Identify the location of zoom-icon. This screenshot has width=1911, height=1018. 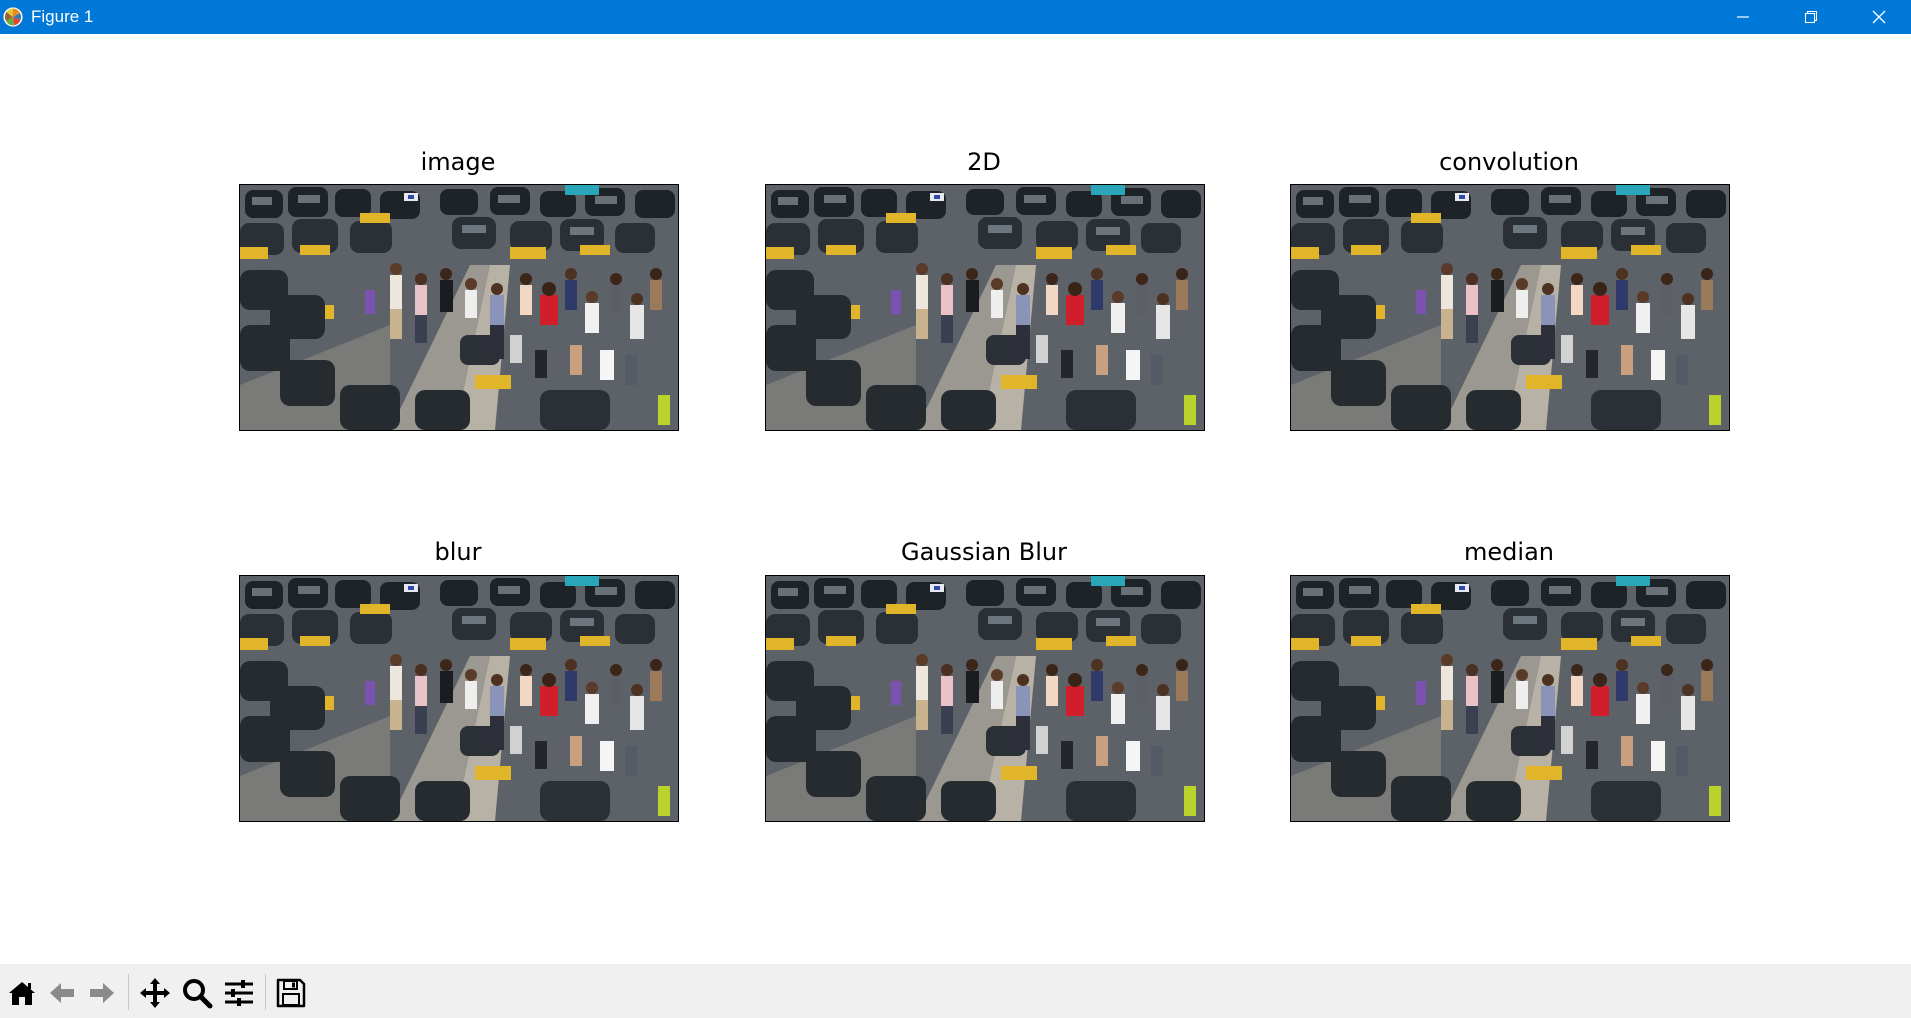
(198, 994).